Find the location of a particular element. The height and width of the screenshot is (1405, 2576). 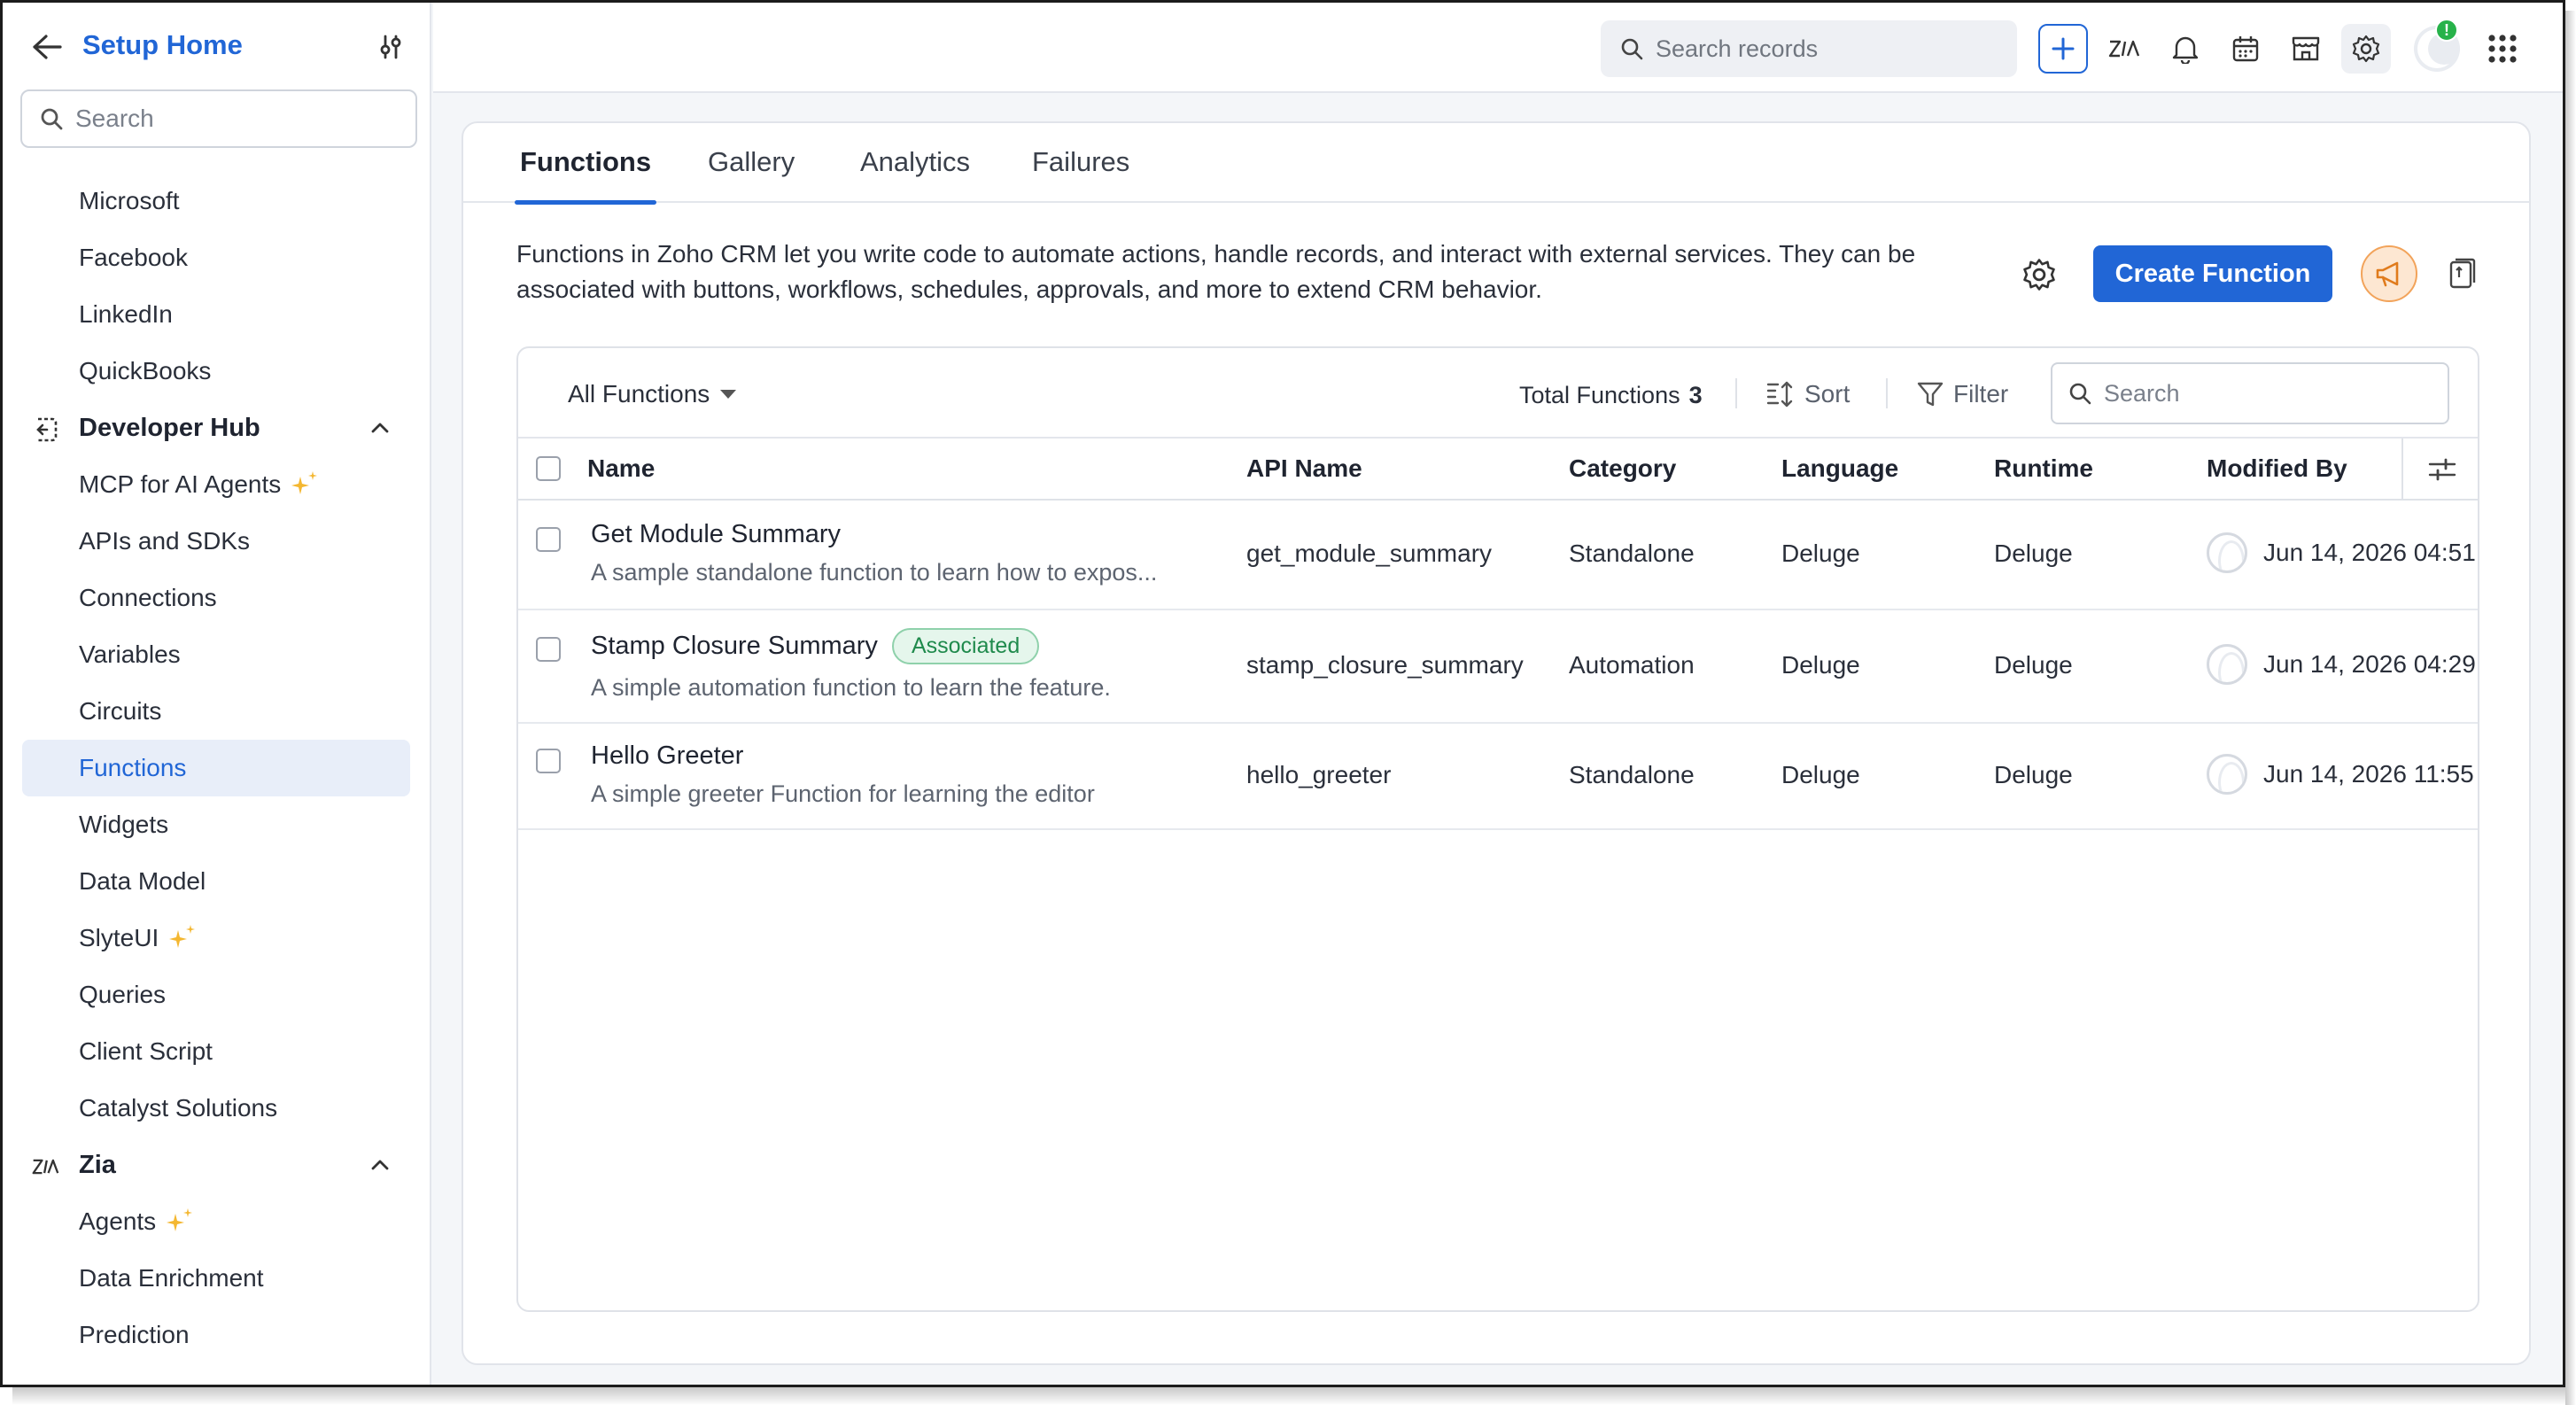

filter-settings-icon is located at coordinates (391, 47).